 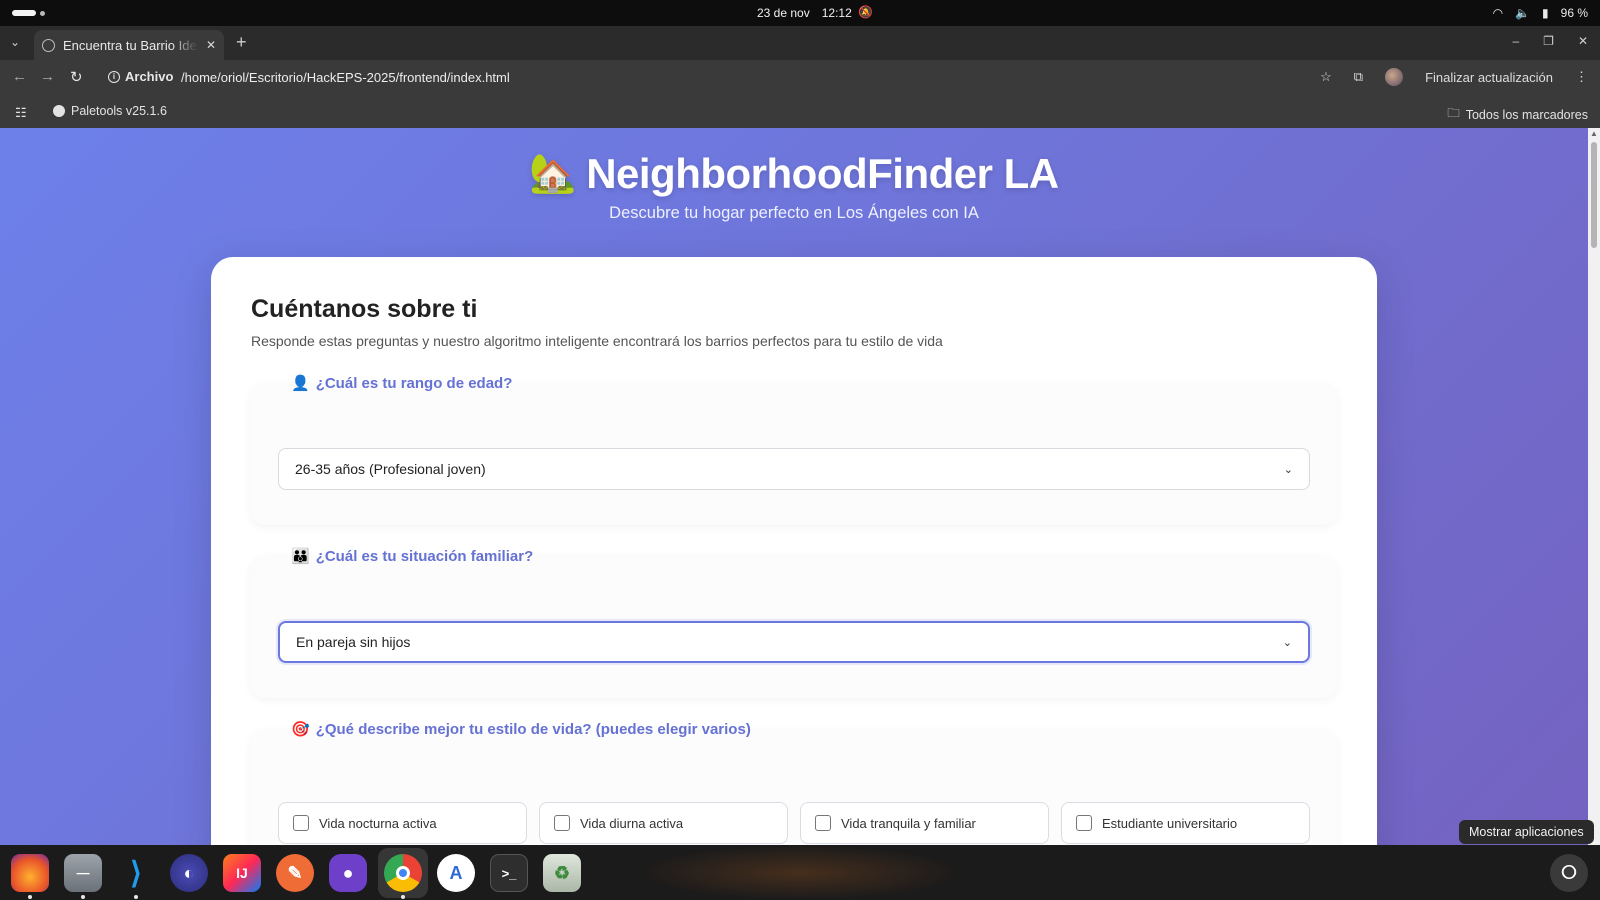 I want to click on tab-active: Encuentra tu Barrio Ideal ✕, so click(x=129, y=45).